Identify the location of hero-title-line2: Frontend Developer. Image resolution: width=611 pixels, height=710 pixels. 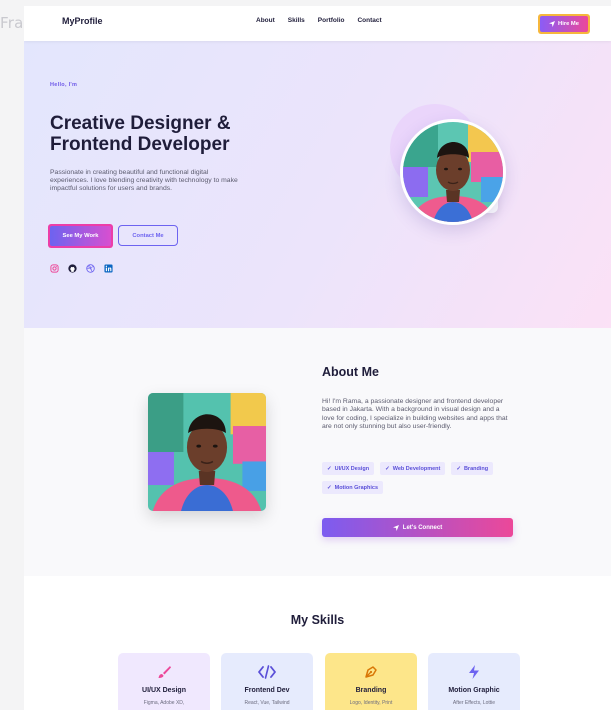
(140, 144).